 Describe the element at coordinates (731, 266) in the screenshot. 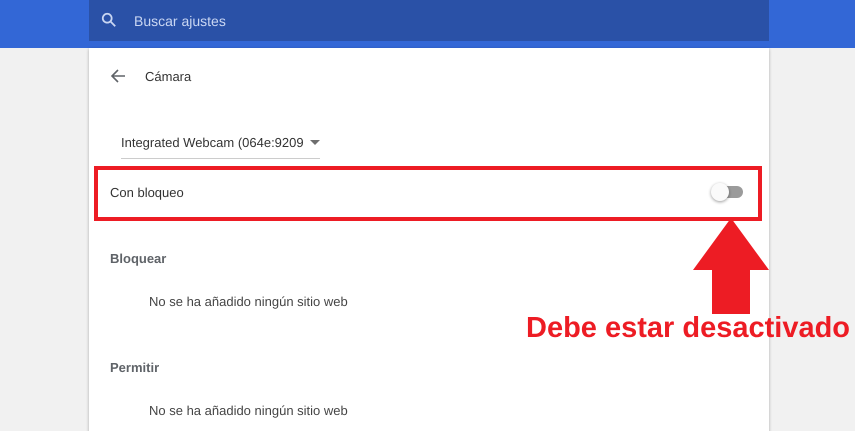

I see `up-arrow-icon` at that location.